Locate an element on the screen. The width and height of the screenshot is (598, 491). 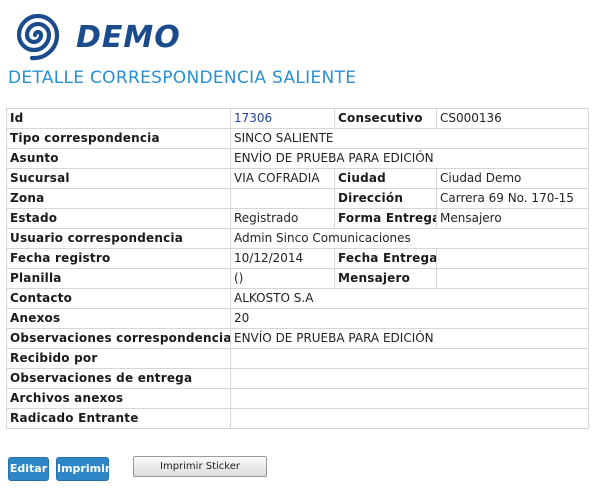
table-row: Sucursal VIA COFRADIA Ciudad Ciudad Demo is located at coordinates (297, 178).